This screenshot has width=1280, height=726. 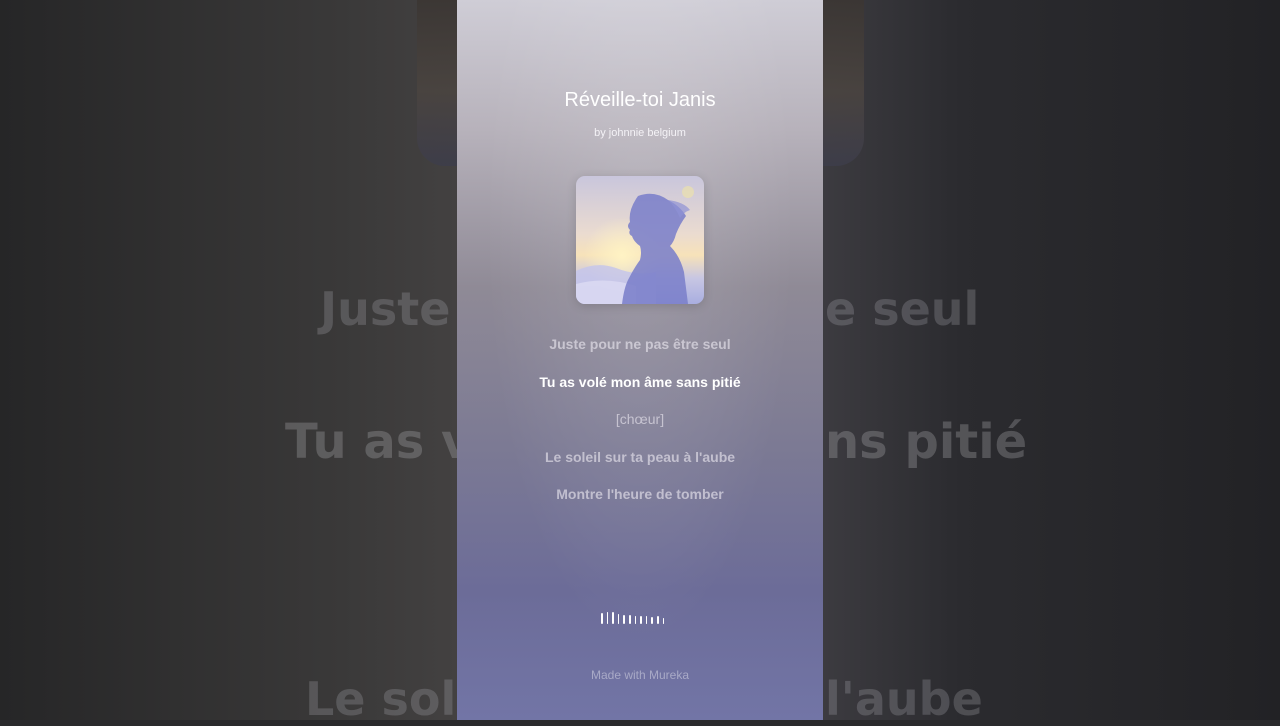 I want to click on lyric-line-current: Tu as volé mon âme sans pitié, so click(x=640, y=382).